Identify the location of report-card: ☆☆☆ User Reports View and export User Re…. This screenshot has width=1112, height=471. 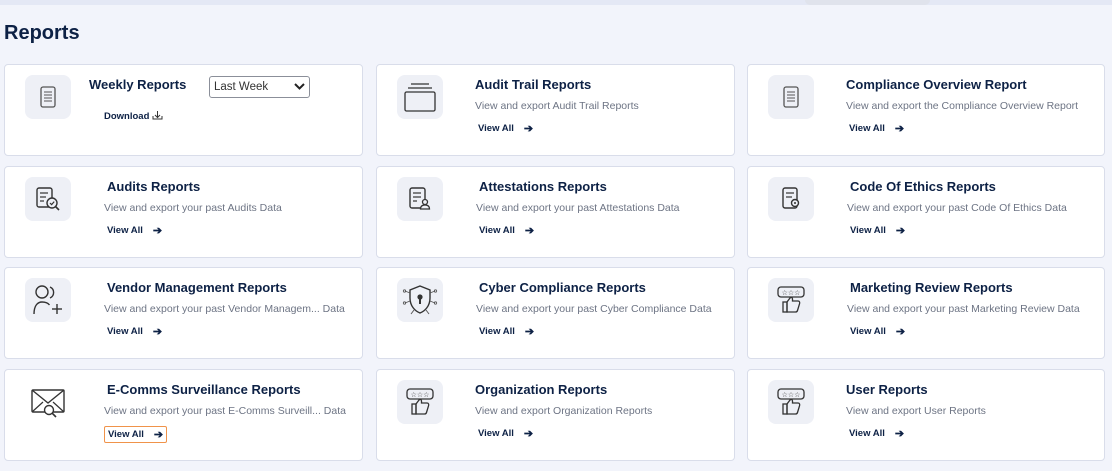
(926, 415).